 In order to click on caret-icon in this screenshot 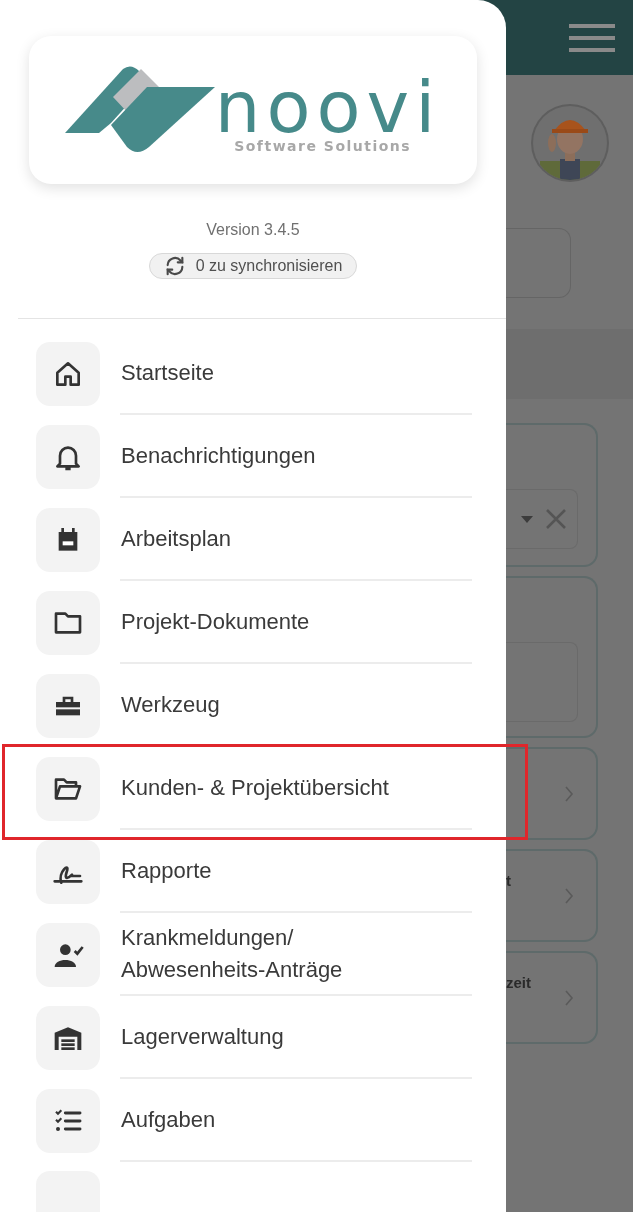, I will do `click(527, 519)`.